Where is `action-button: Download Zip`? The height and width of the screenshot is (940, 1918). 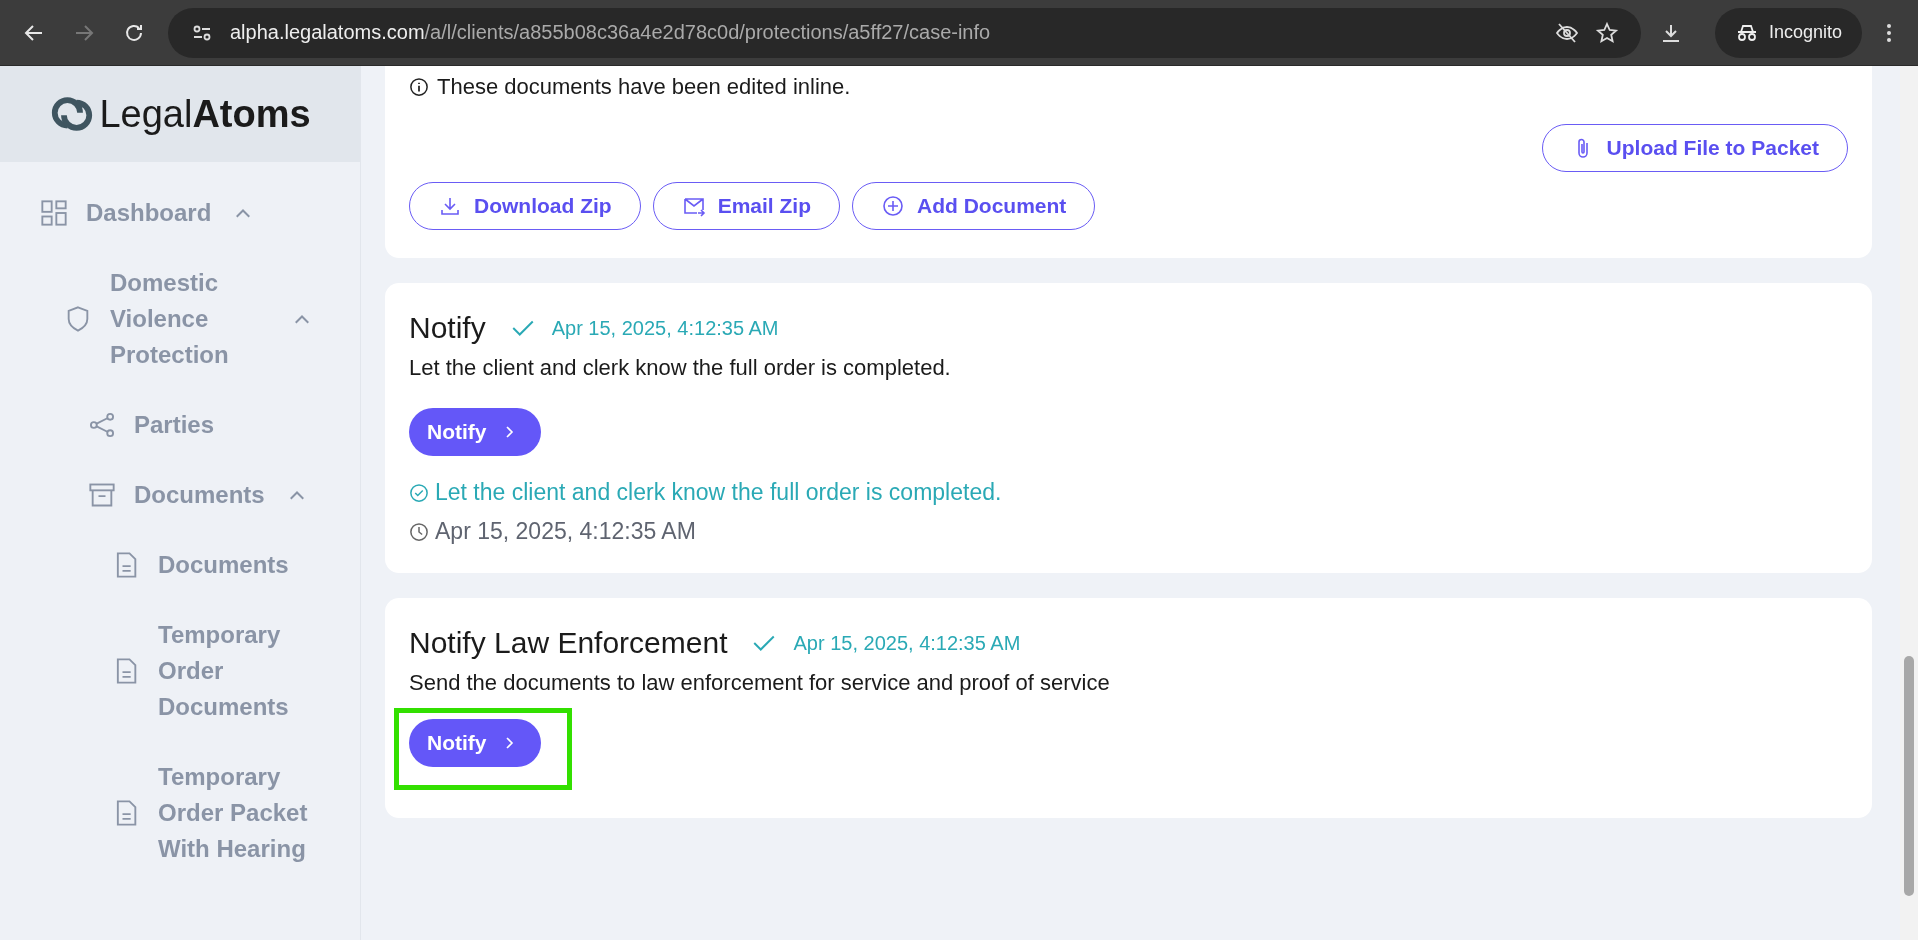 action-button: Download Zip is located at coordinates (525, 206).